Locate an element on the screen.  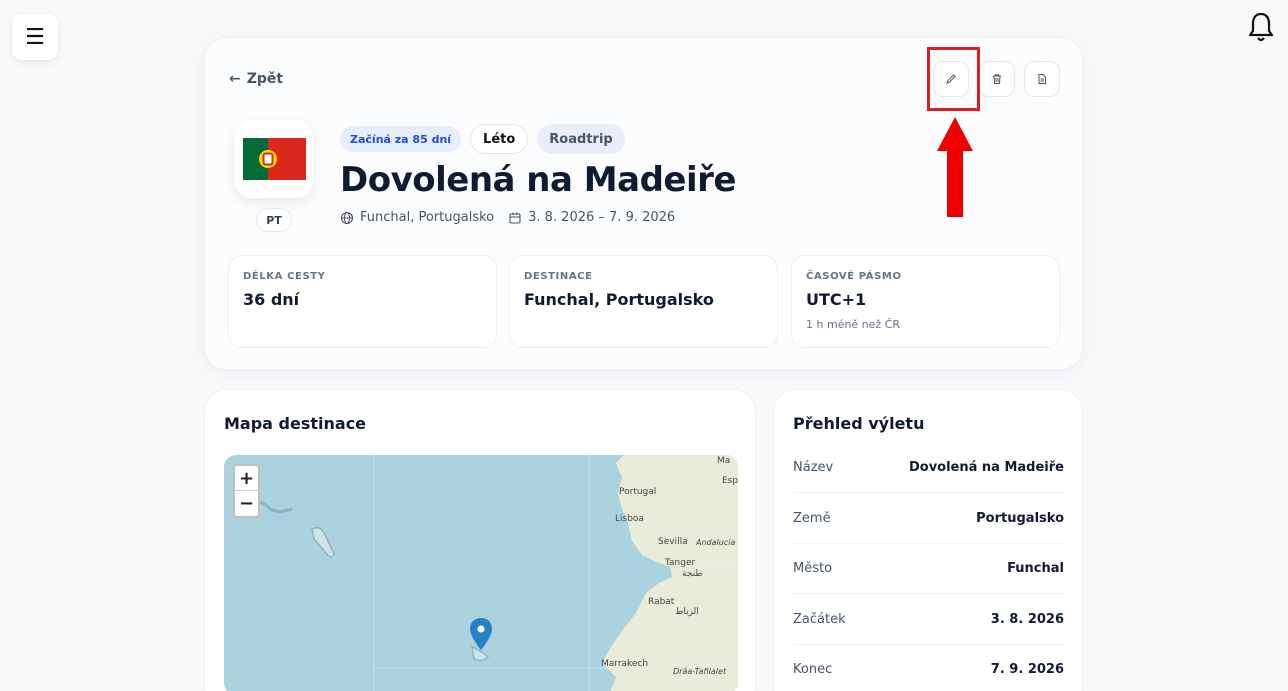
portugal-flag-icon is located at coordinates (274, 159).